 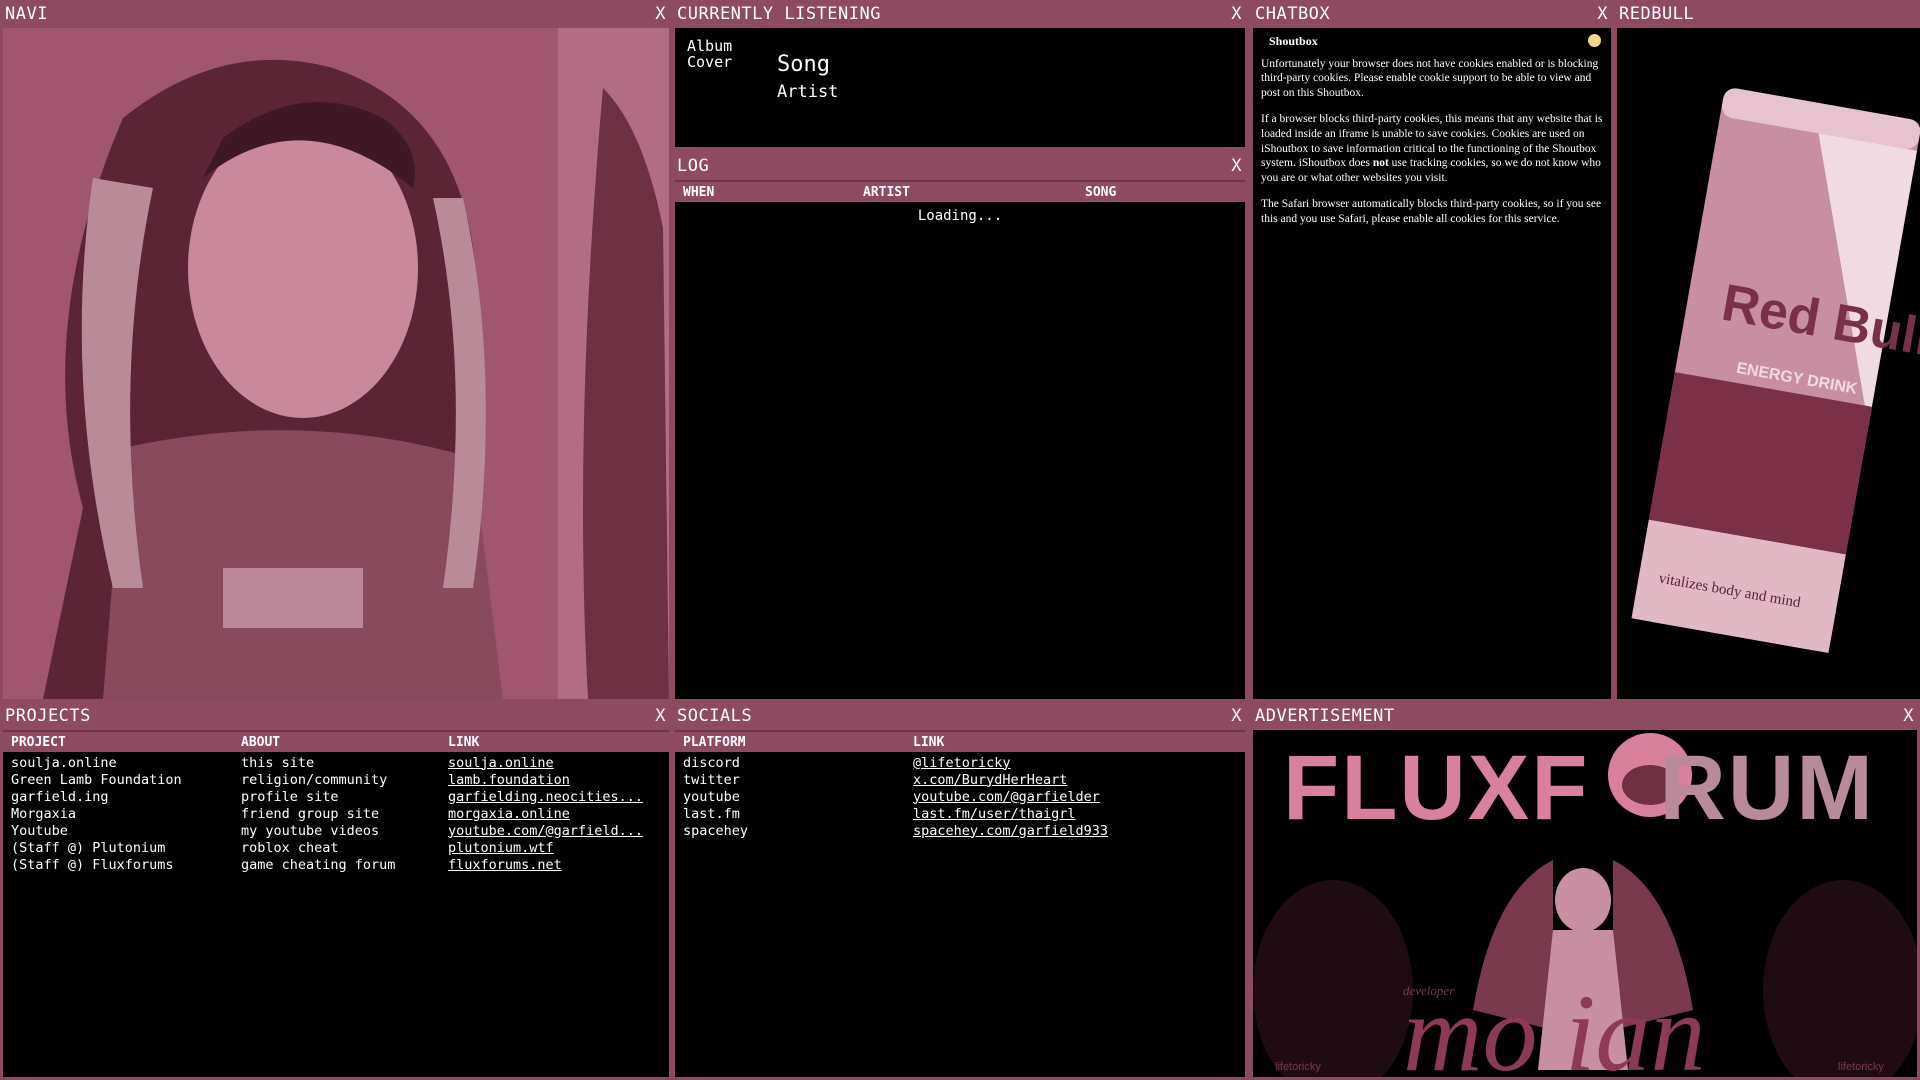 I want to click on socials-table-header: PLATFORM LINK, so click(x=960, y=741).